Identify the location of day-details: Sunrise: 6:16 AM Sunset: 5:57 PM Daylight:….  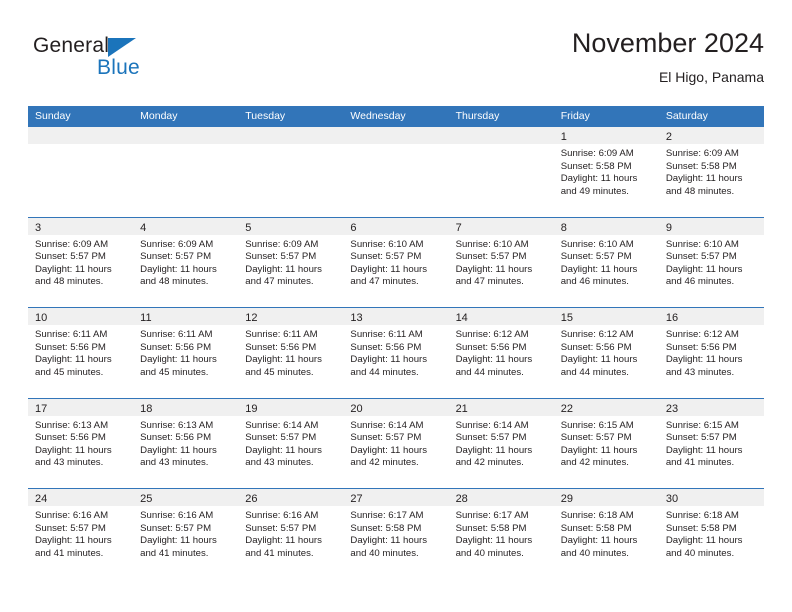
(290, 533).